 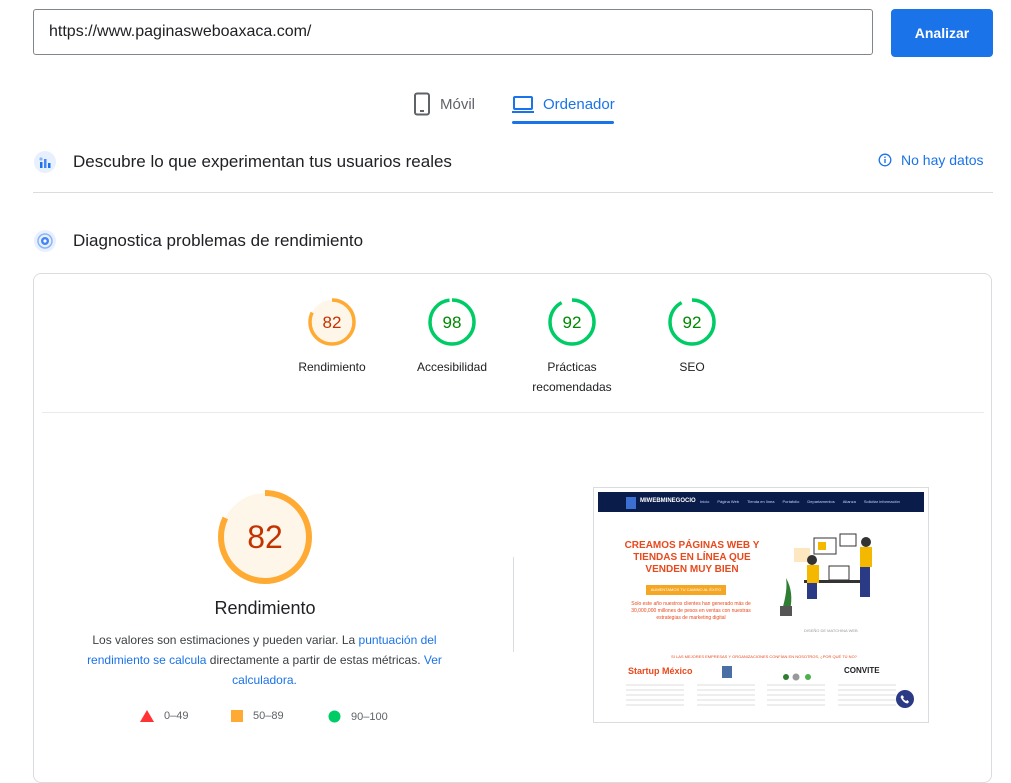 What do you see at coordinates (799, 674) in the screenshot?
I see `thumbnail-brand-logos` at bounding box center [799, 674].